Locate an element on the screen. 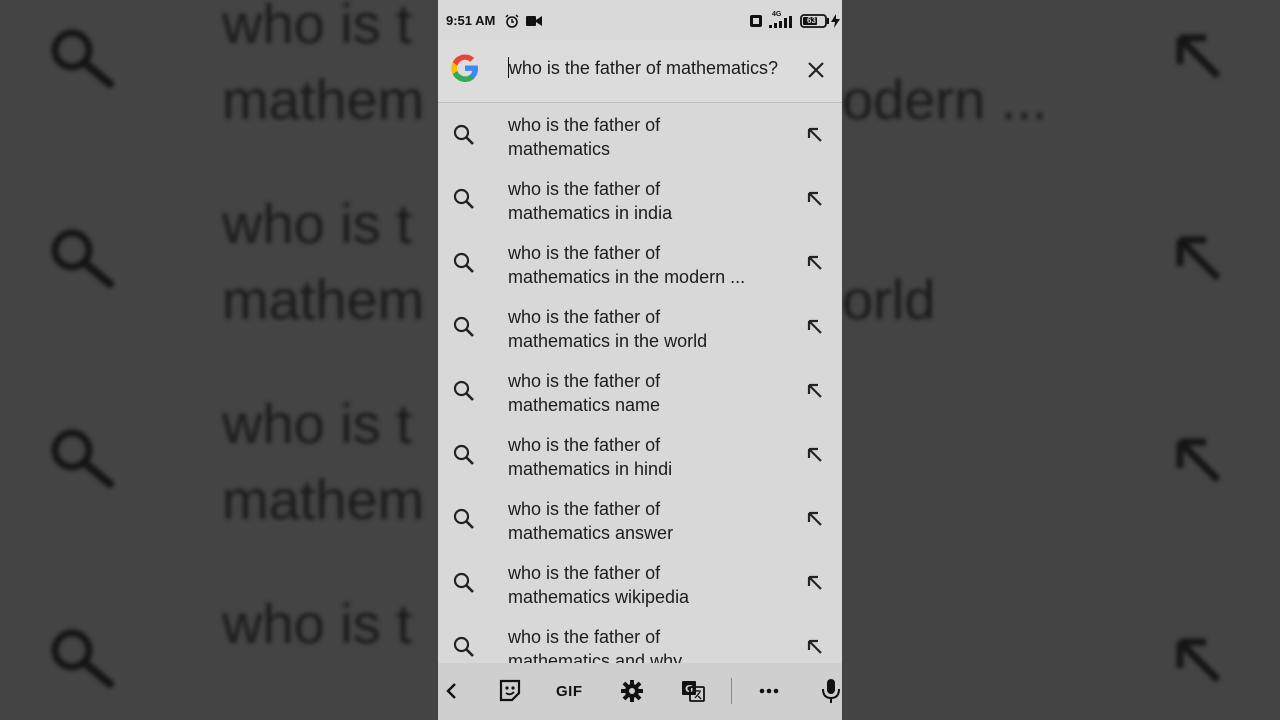 This screenshot has width=1280, height=720. translate-icon: G is located at coordinates (693, 691).